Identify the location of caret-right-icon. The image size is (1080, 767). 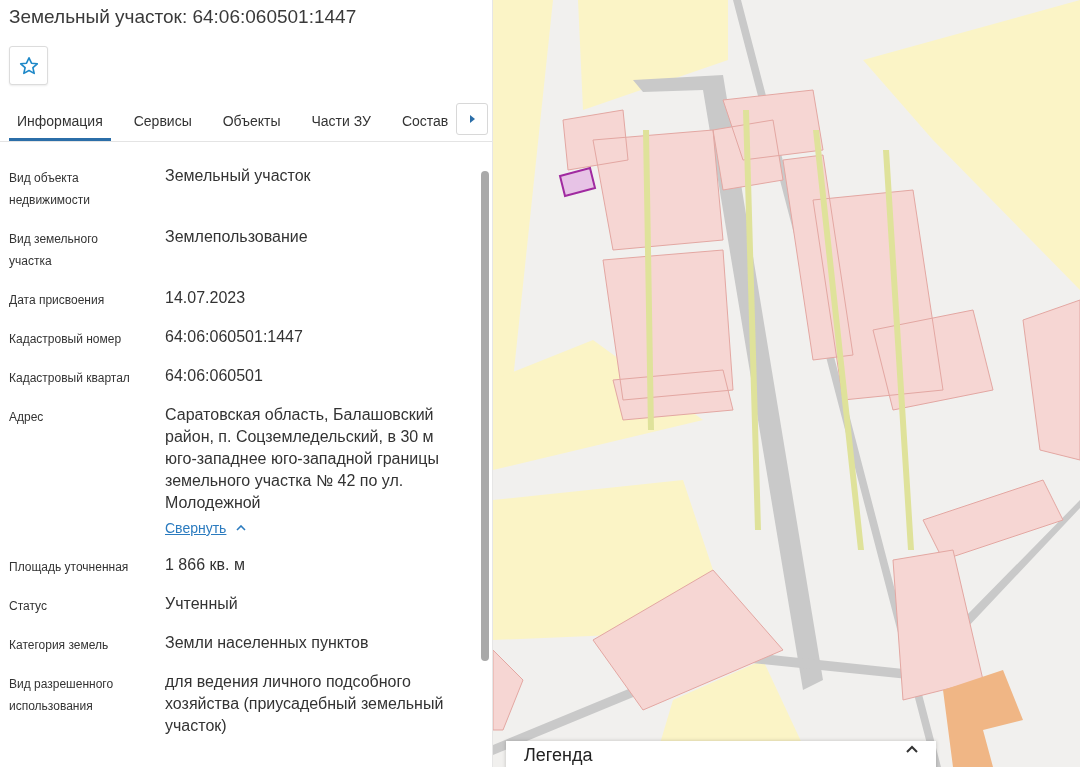
(472, 119).